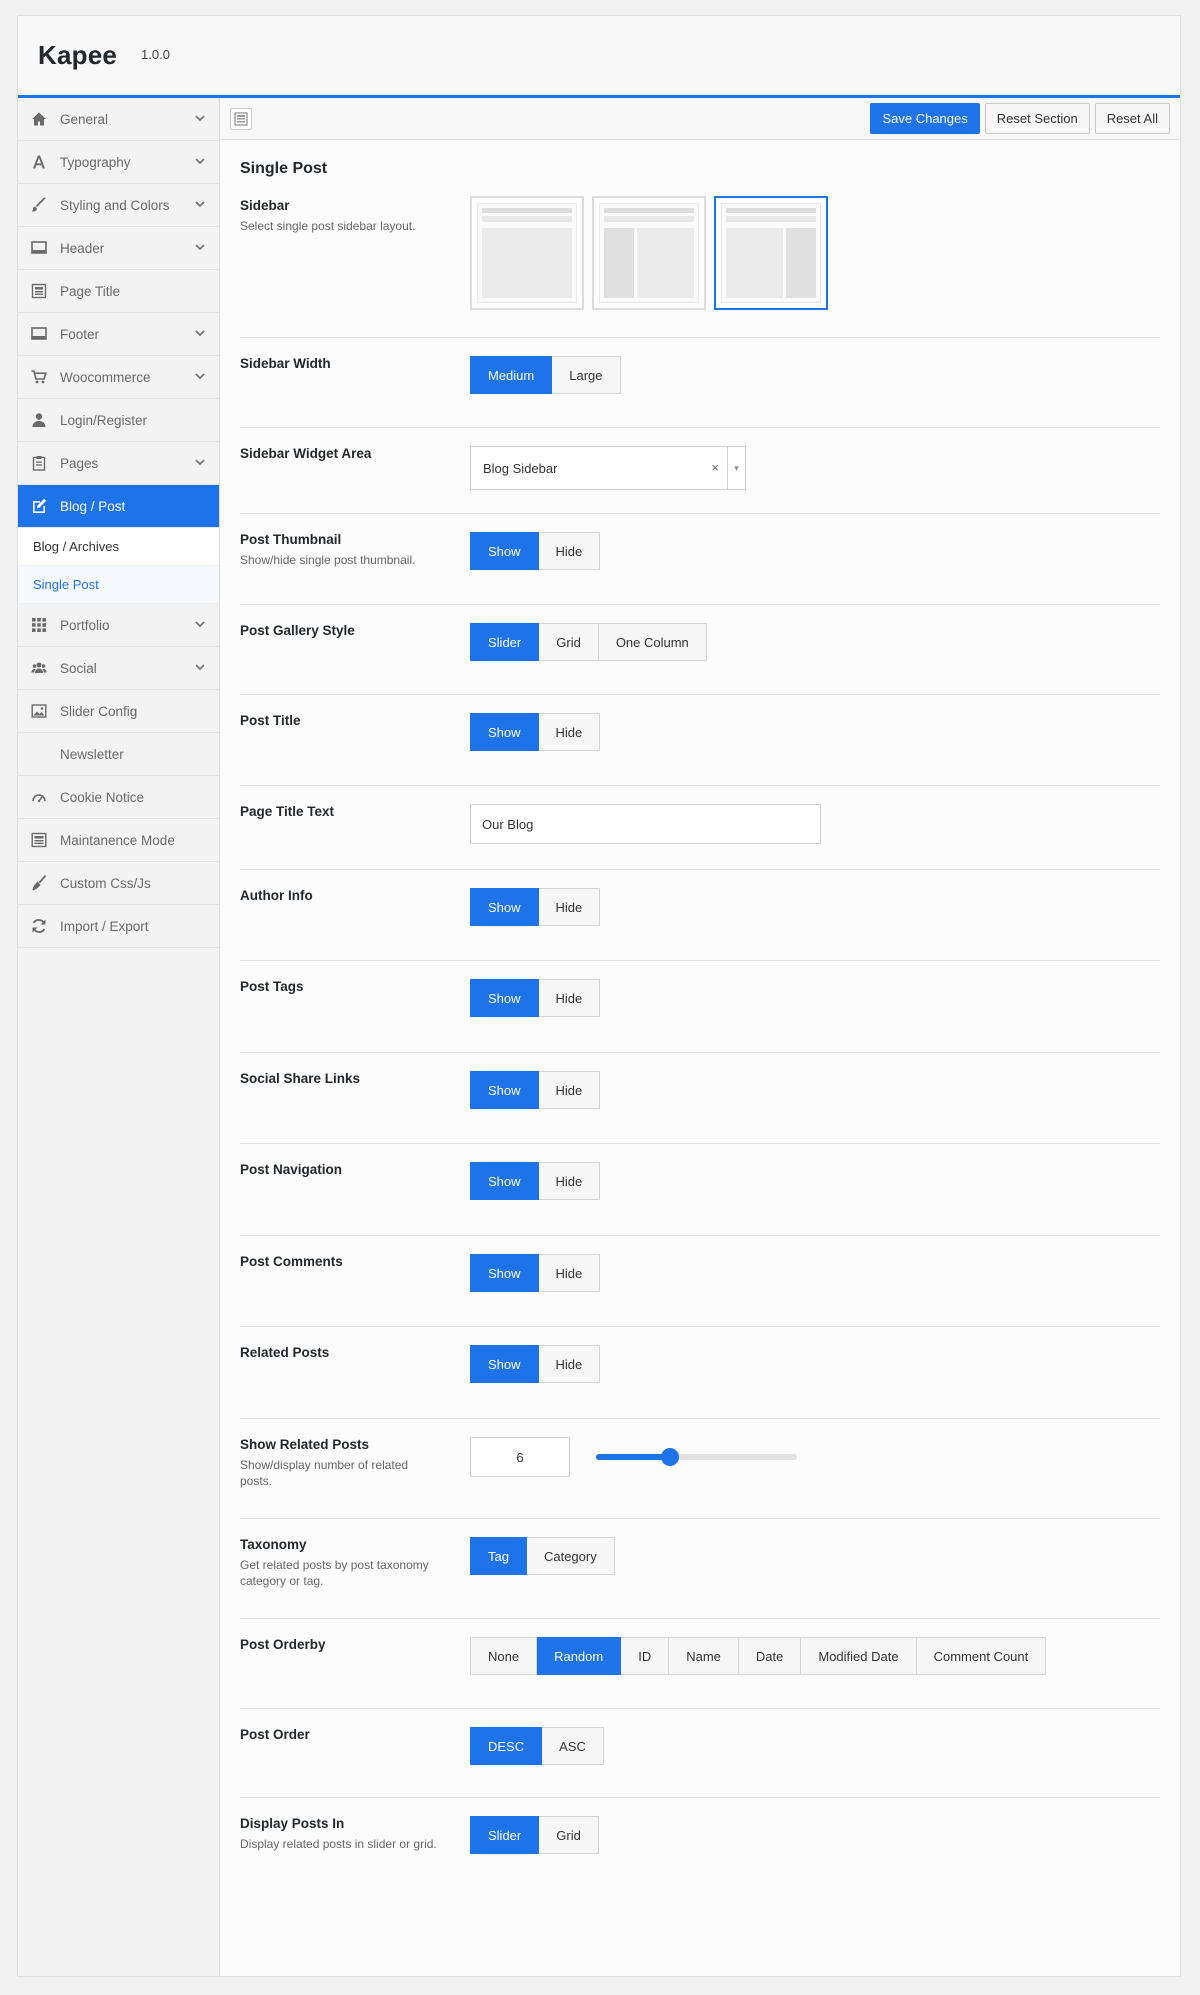 This screenshot has height=1995, width=1200. What do you see at coordinates (39, 377) in the screenshot?
I see `cart-icon` at bounding box center [39, 377].